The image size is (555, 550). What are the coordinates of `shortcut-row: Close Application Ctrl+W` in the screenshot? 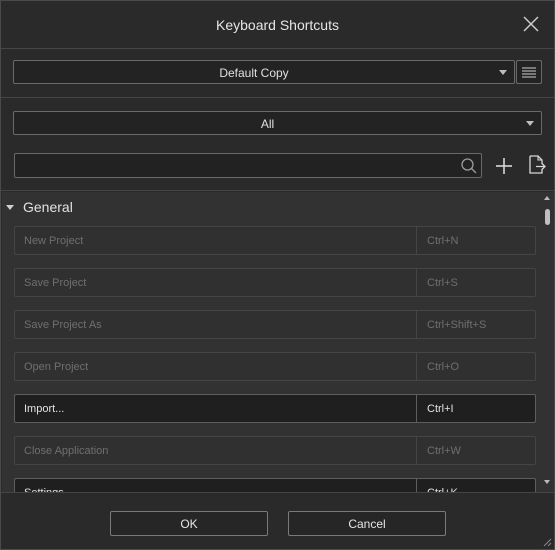 It's located at (275, 450).